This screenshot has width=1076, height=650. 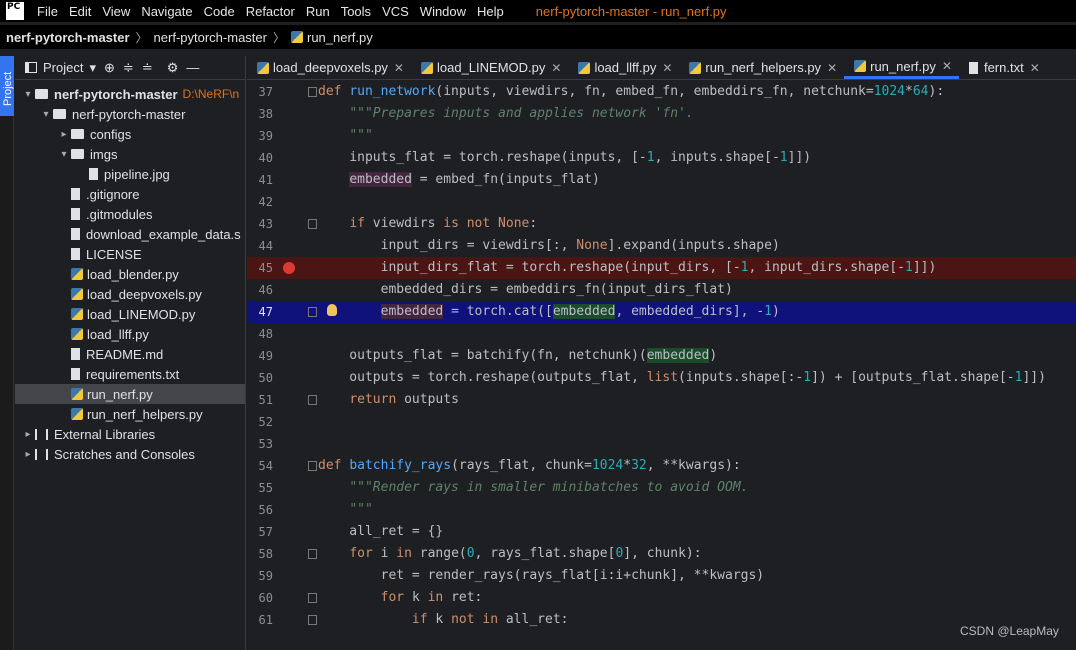 I want to click on tree-item: download_example_data.s, so click(x=130, y=234).